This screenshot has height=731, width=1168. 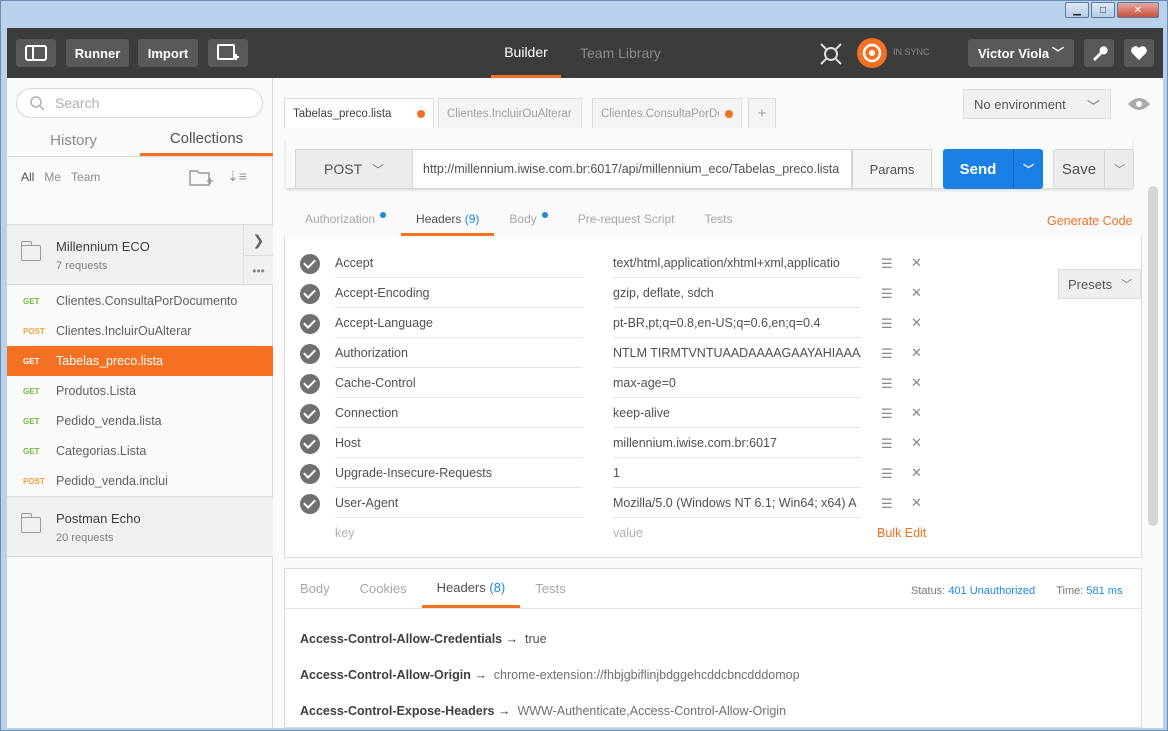 I want to click on tab-response-cookies: Cookies, so click(x=383, y=588).